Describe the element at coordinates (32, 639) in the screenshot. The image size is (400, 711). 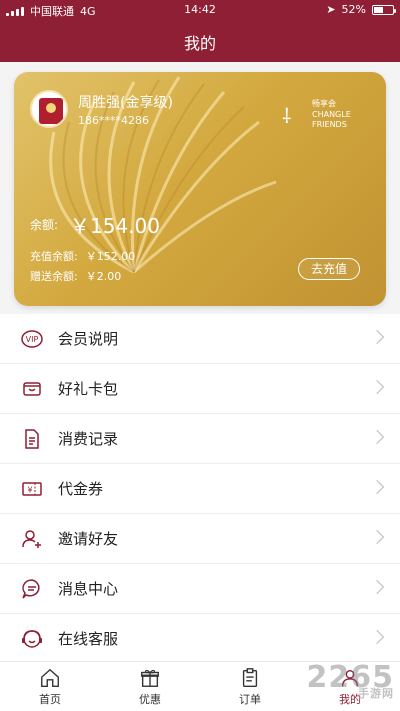
I see `customer-service-icon` at that location.